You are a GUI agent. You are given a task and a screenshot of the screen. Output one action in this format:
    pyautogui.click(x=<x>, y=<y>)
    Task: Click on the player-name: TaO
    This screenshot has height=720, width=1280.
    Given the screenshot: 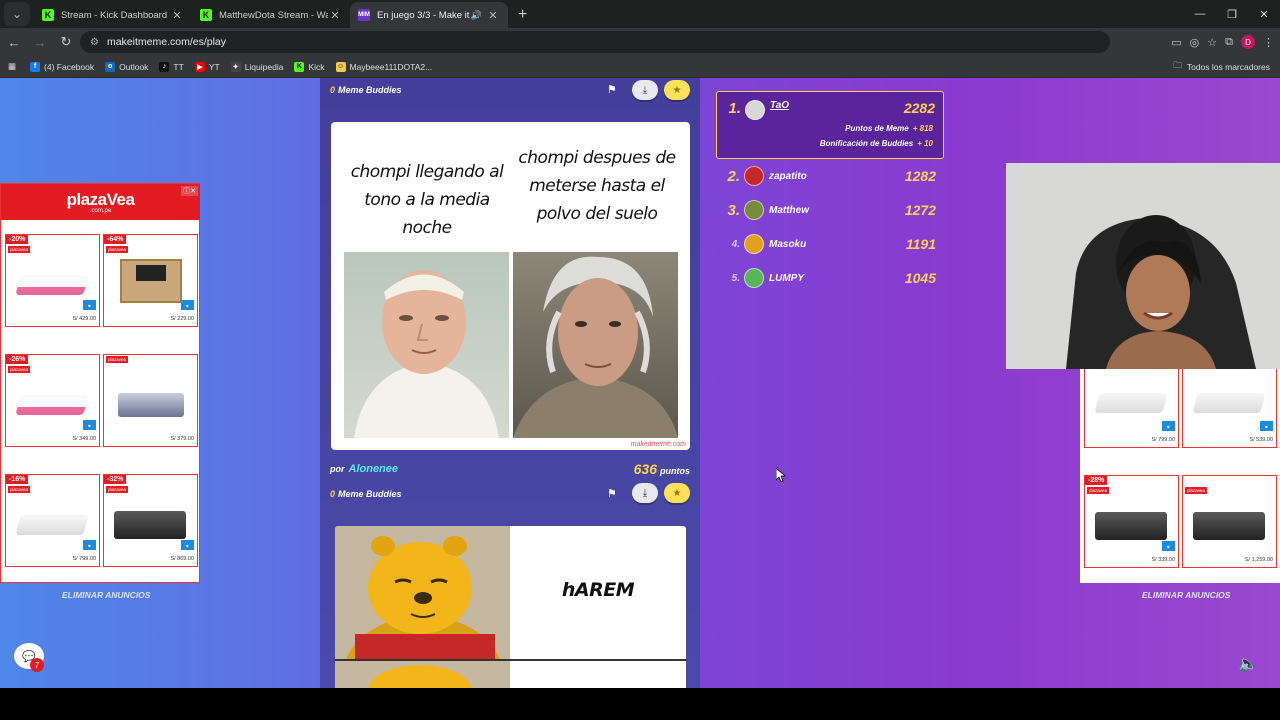 What is the action you would take?
    pyautogui.click(x=837, y=105)
    